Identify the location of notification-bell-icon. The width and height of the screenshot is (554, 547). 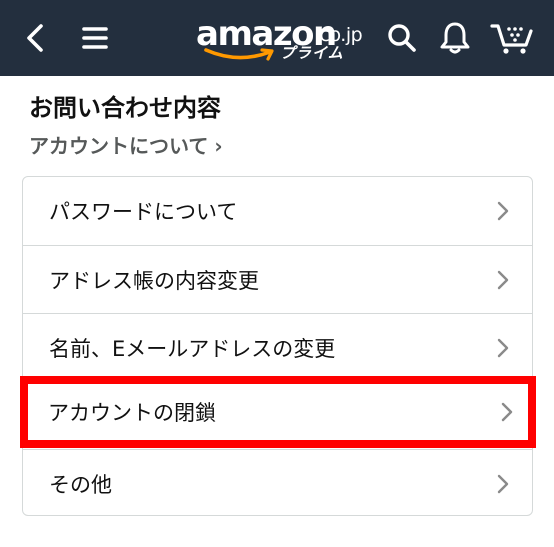
(455, 38).